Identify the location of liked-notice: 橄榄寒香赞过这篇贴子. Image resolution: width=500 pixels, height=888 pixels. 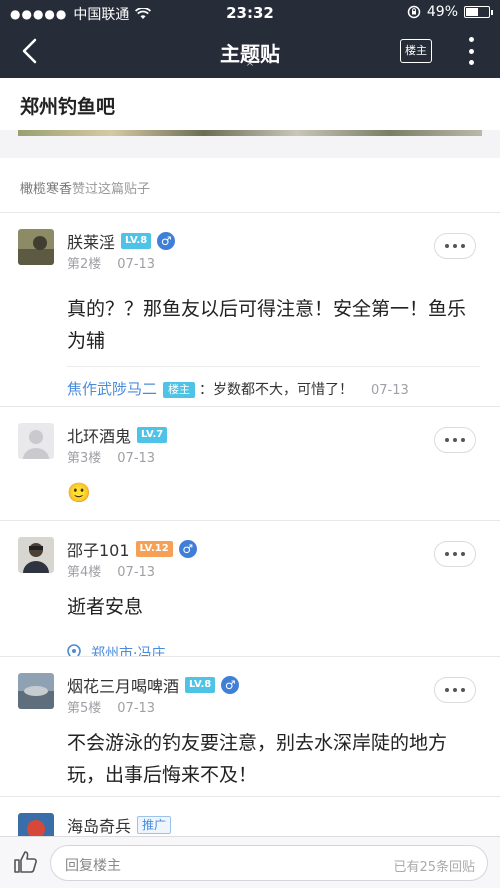
(250, 185).